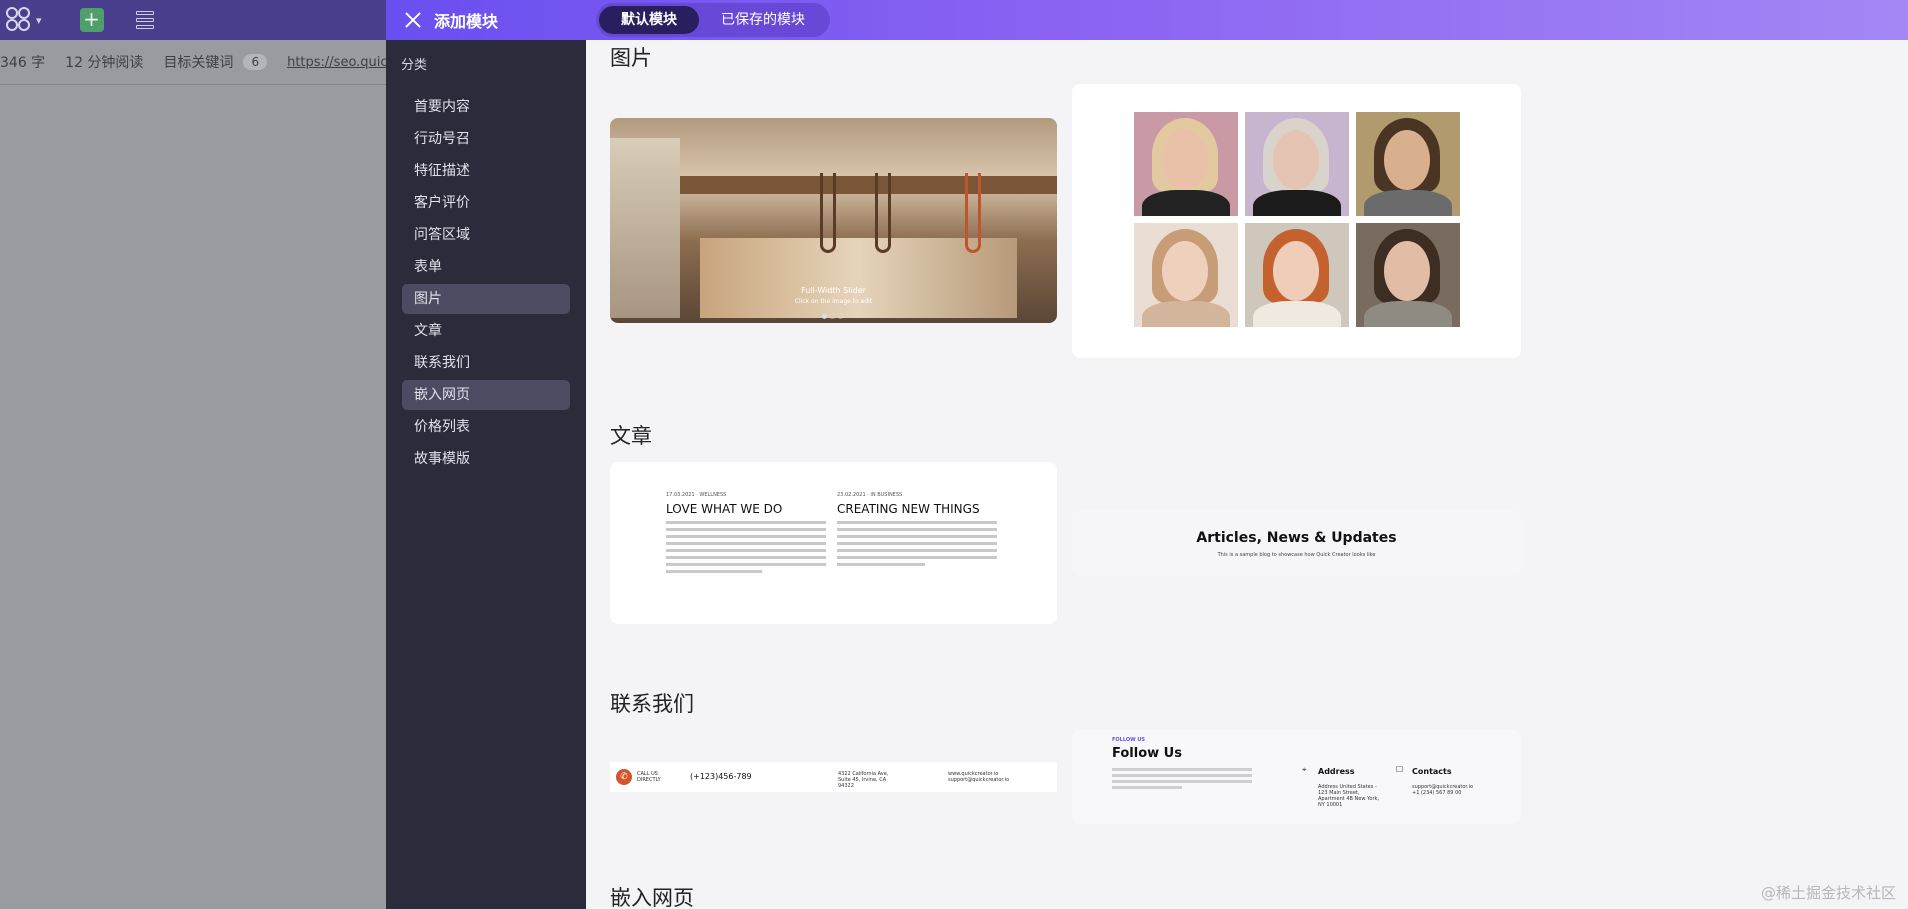  I want to click on tab-saved-modules: 已保存的模块, so click(763, 20).